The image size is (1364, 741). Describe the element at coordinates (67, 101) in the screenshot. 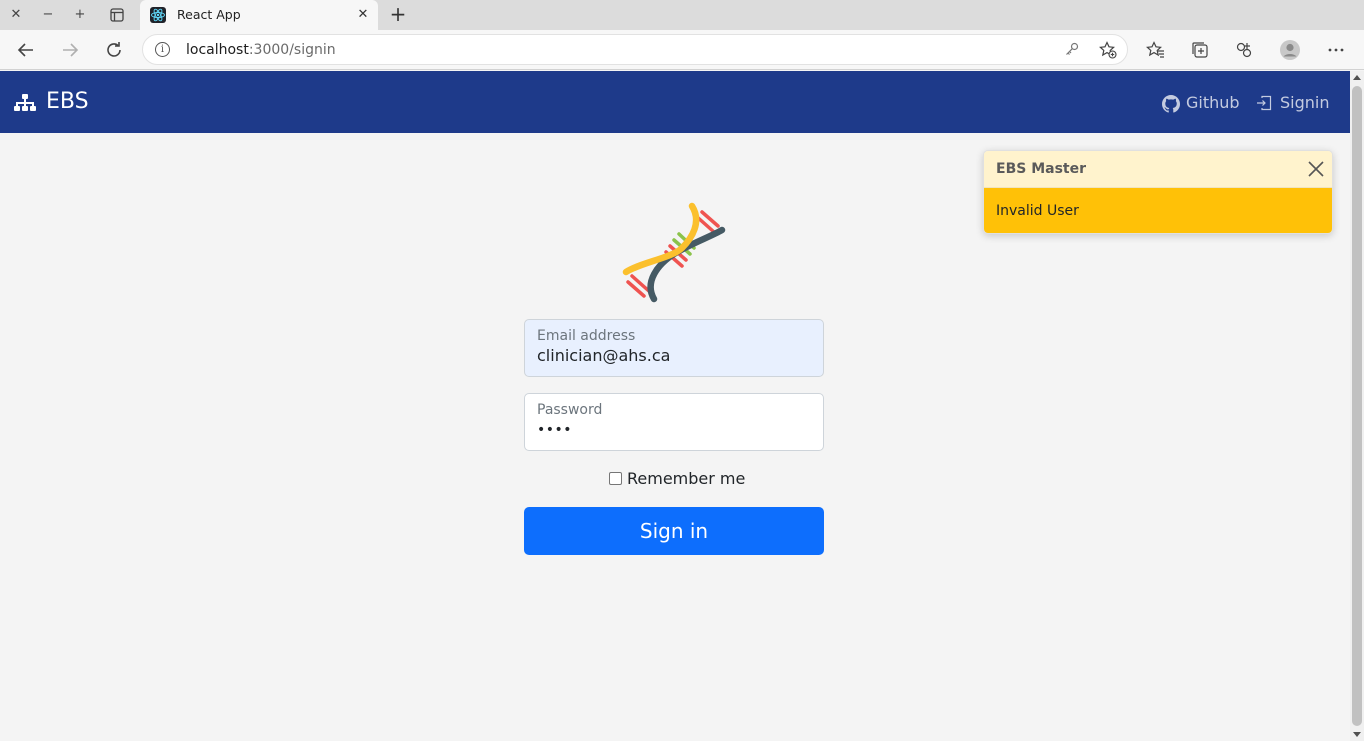

I see `brand-text: EBS` at that location.